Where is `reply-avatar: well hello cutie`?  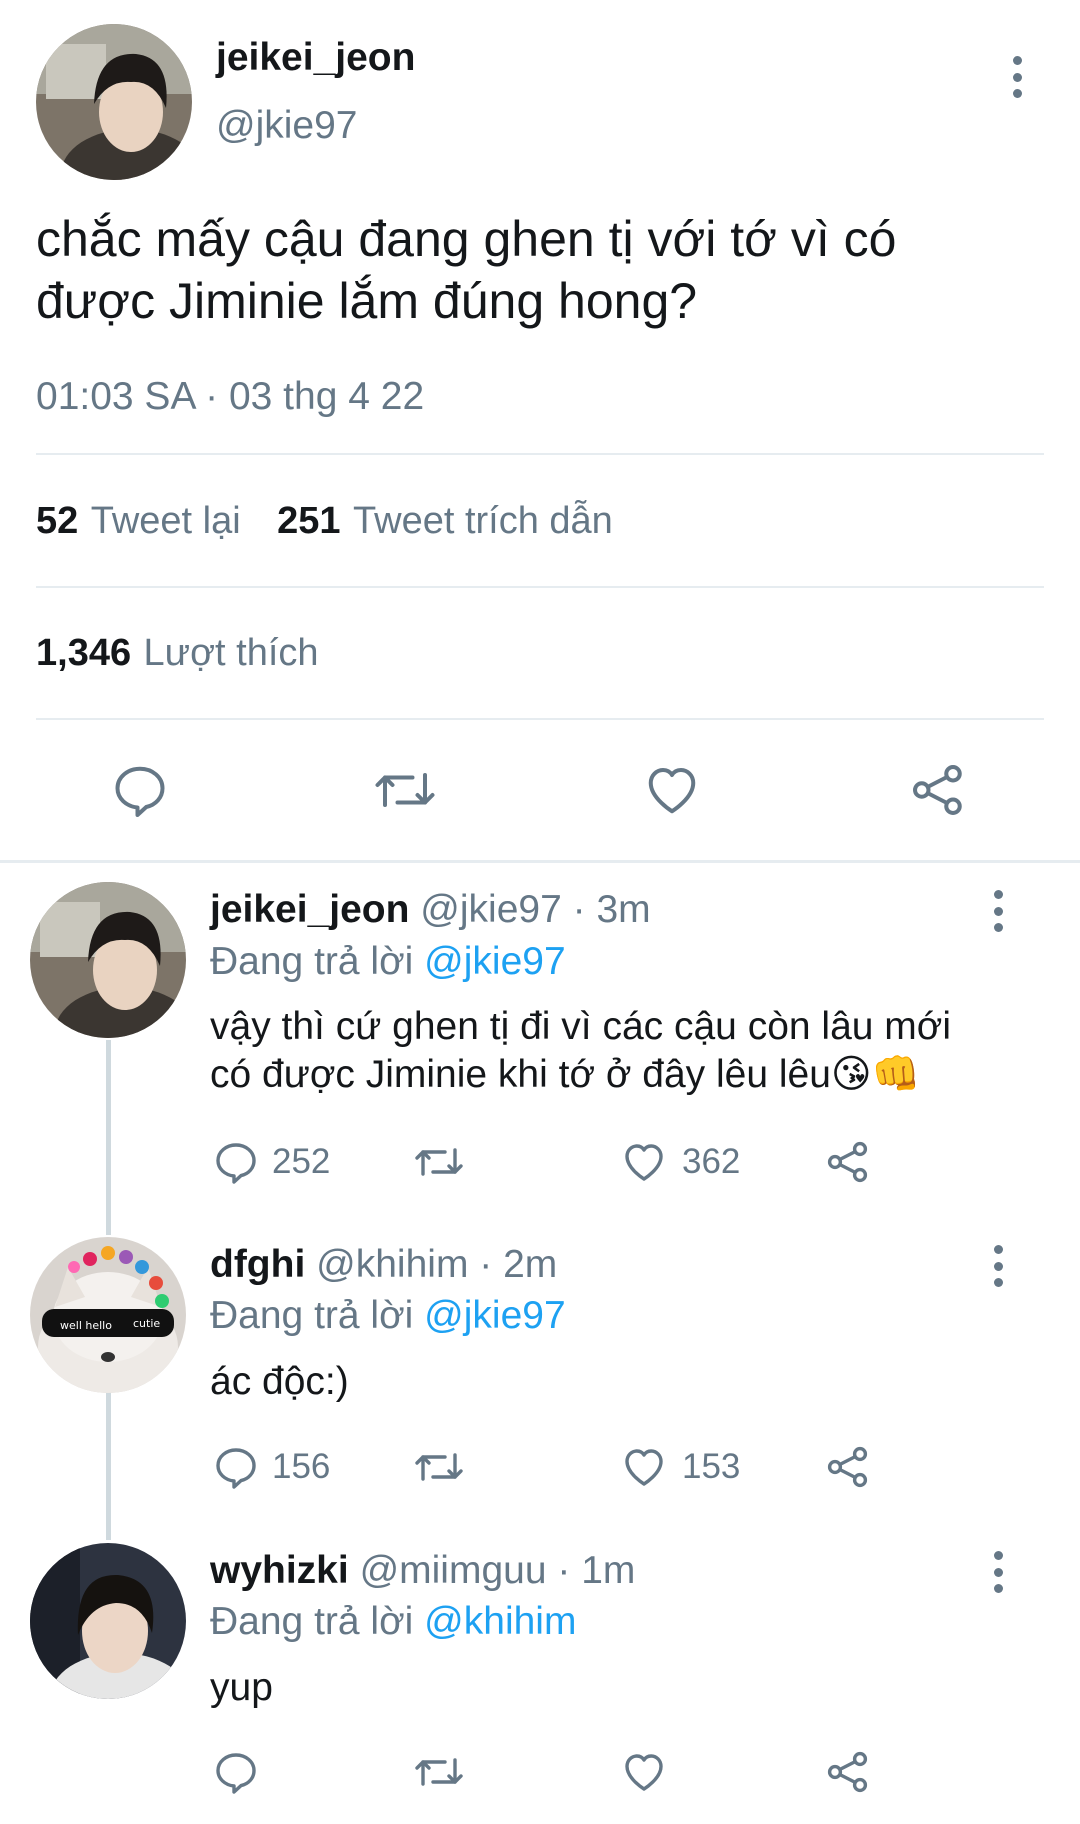
reply-avatar: well hello cutie is located at coordinates (108, 1315).